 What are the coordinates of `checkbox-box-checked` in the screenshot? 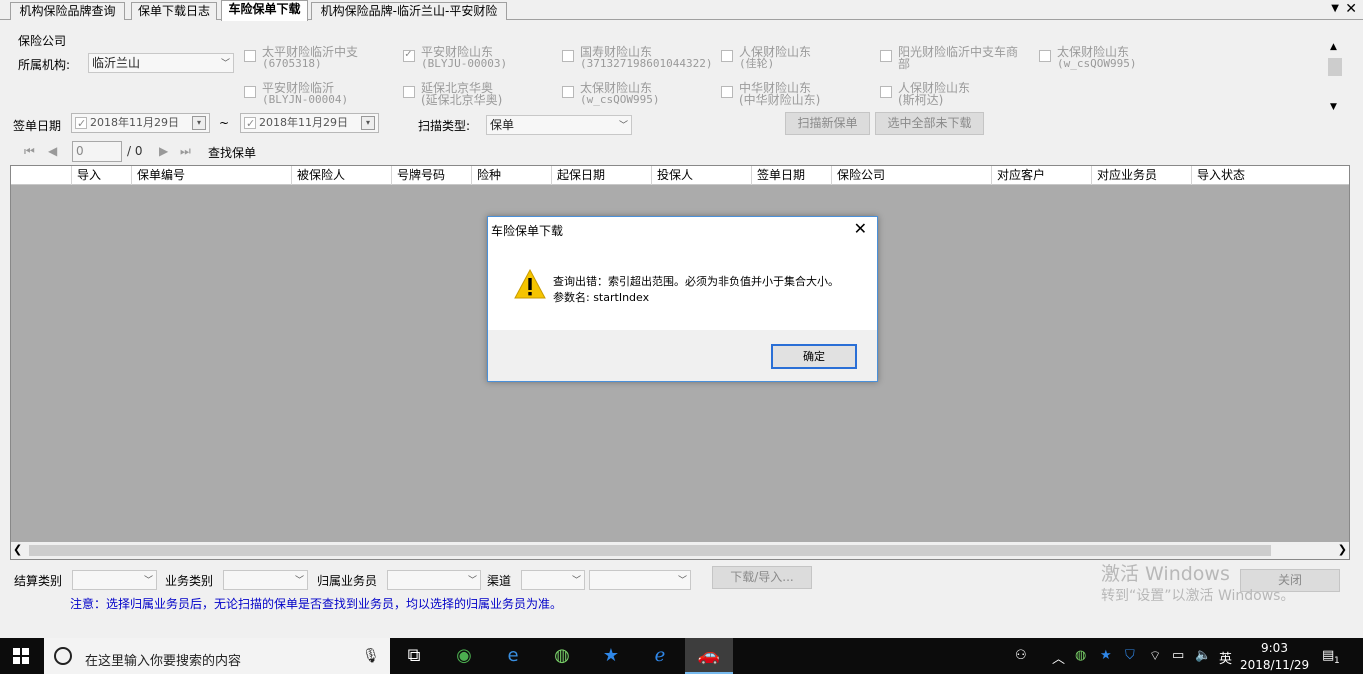 It's located at (409, 55).